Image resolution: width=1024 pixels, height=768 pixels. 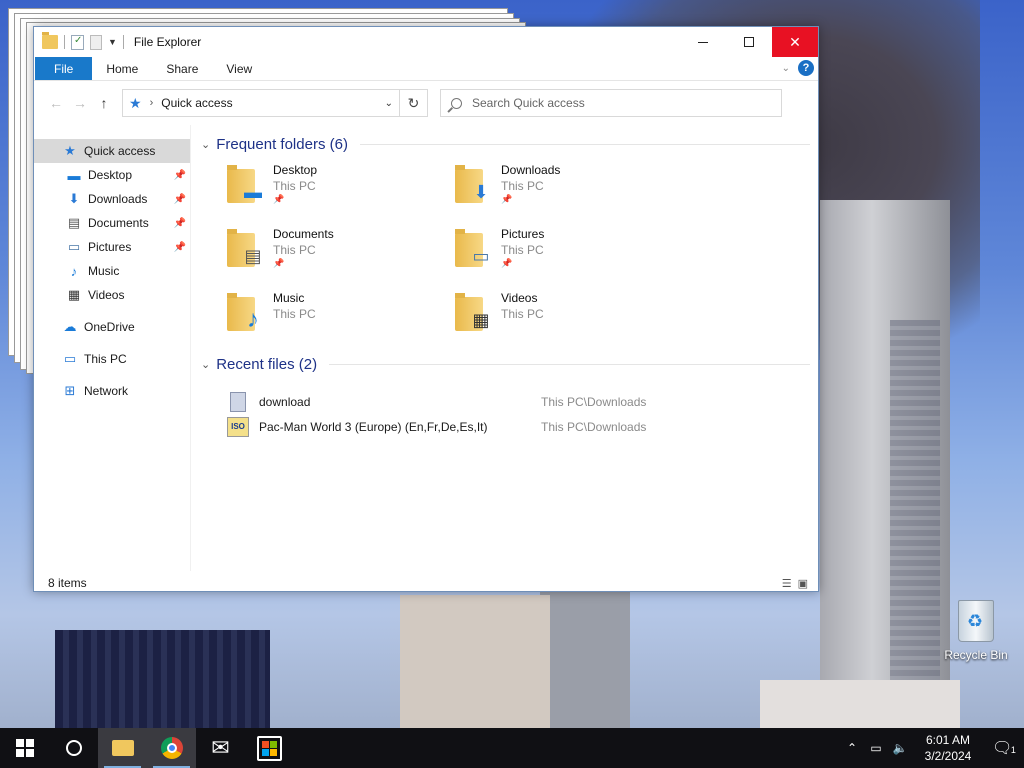 What do you see at coordinates (220, 748) in the screenshot?
I see `taskbar-mail: ✉` at bounding box center [220, 748].